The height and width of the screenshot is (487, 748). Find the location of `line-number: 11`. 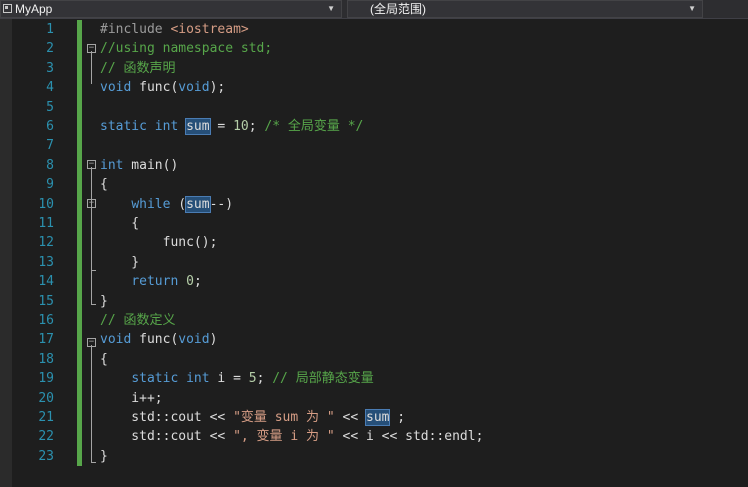

line-number: 11 is located at coordinates (46, 223).